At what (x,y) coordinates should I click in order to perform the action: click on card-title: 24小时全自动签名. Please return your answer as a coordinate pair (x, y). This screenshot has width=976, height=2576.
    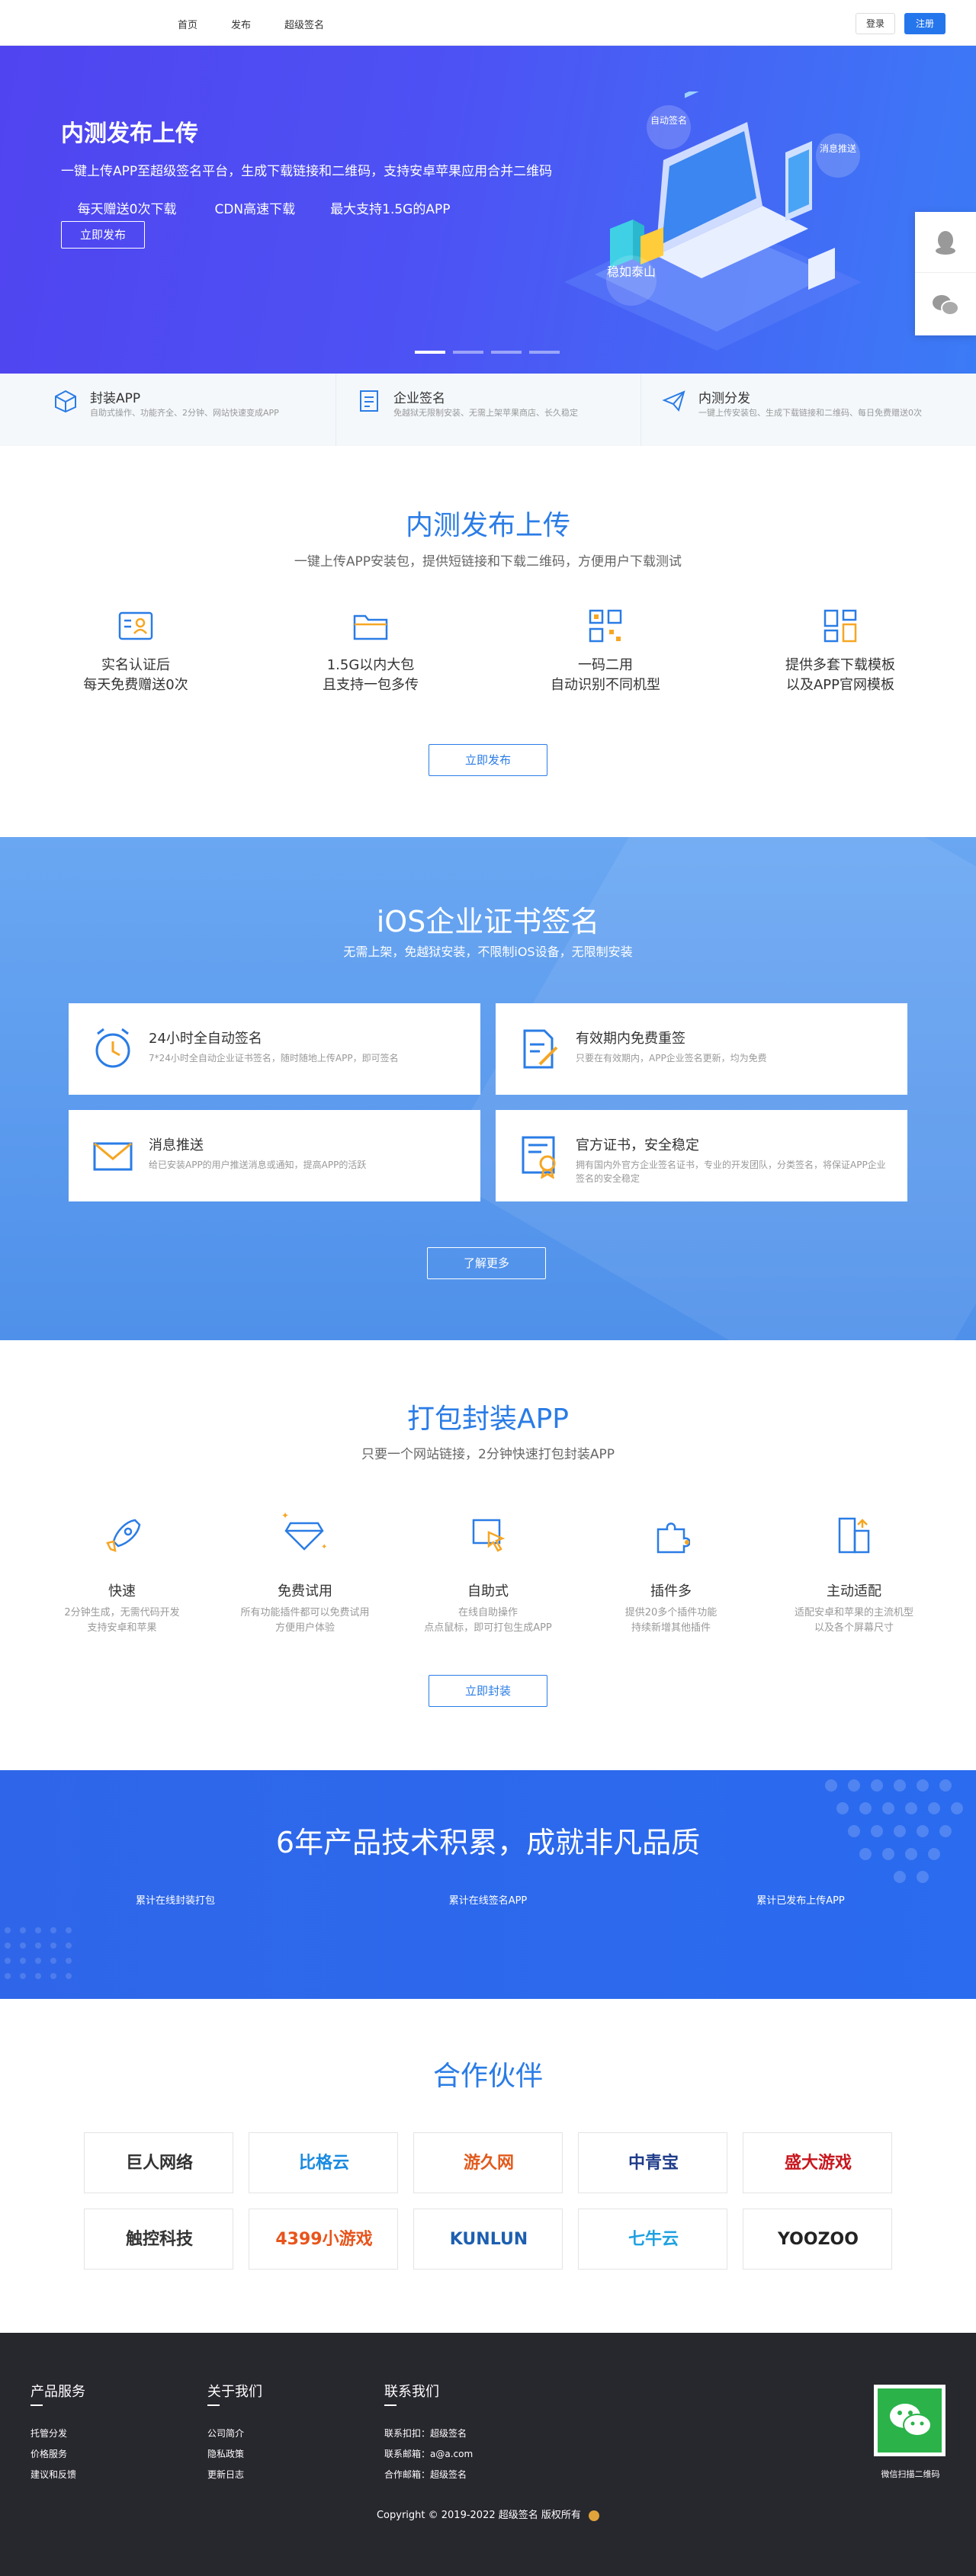
    Looking at the image, I should click on (205, 1039).